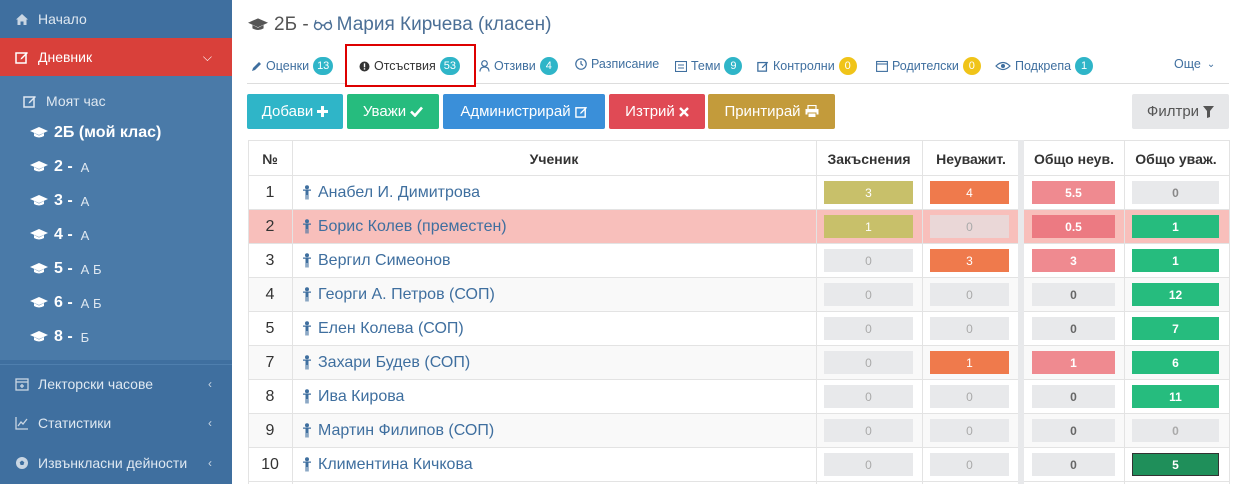 The width and height of the screenshot is (1235, 484). What do you see at coordinates (295, 111) in the screenshot?
I see `add-button: Добави` at bounding box center [295, 111].